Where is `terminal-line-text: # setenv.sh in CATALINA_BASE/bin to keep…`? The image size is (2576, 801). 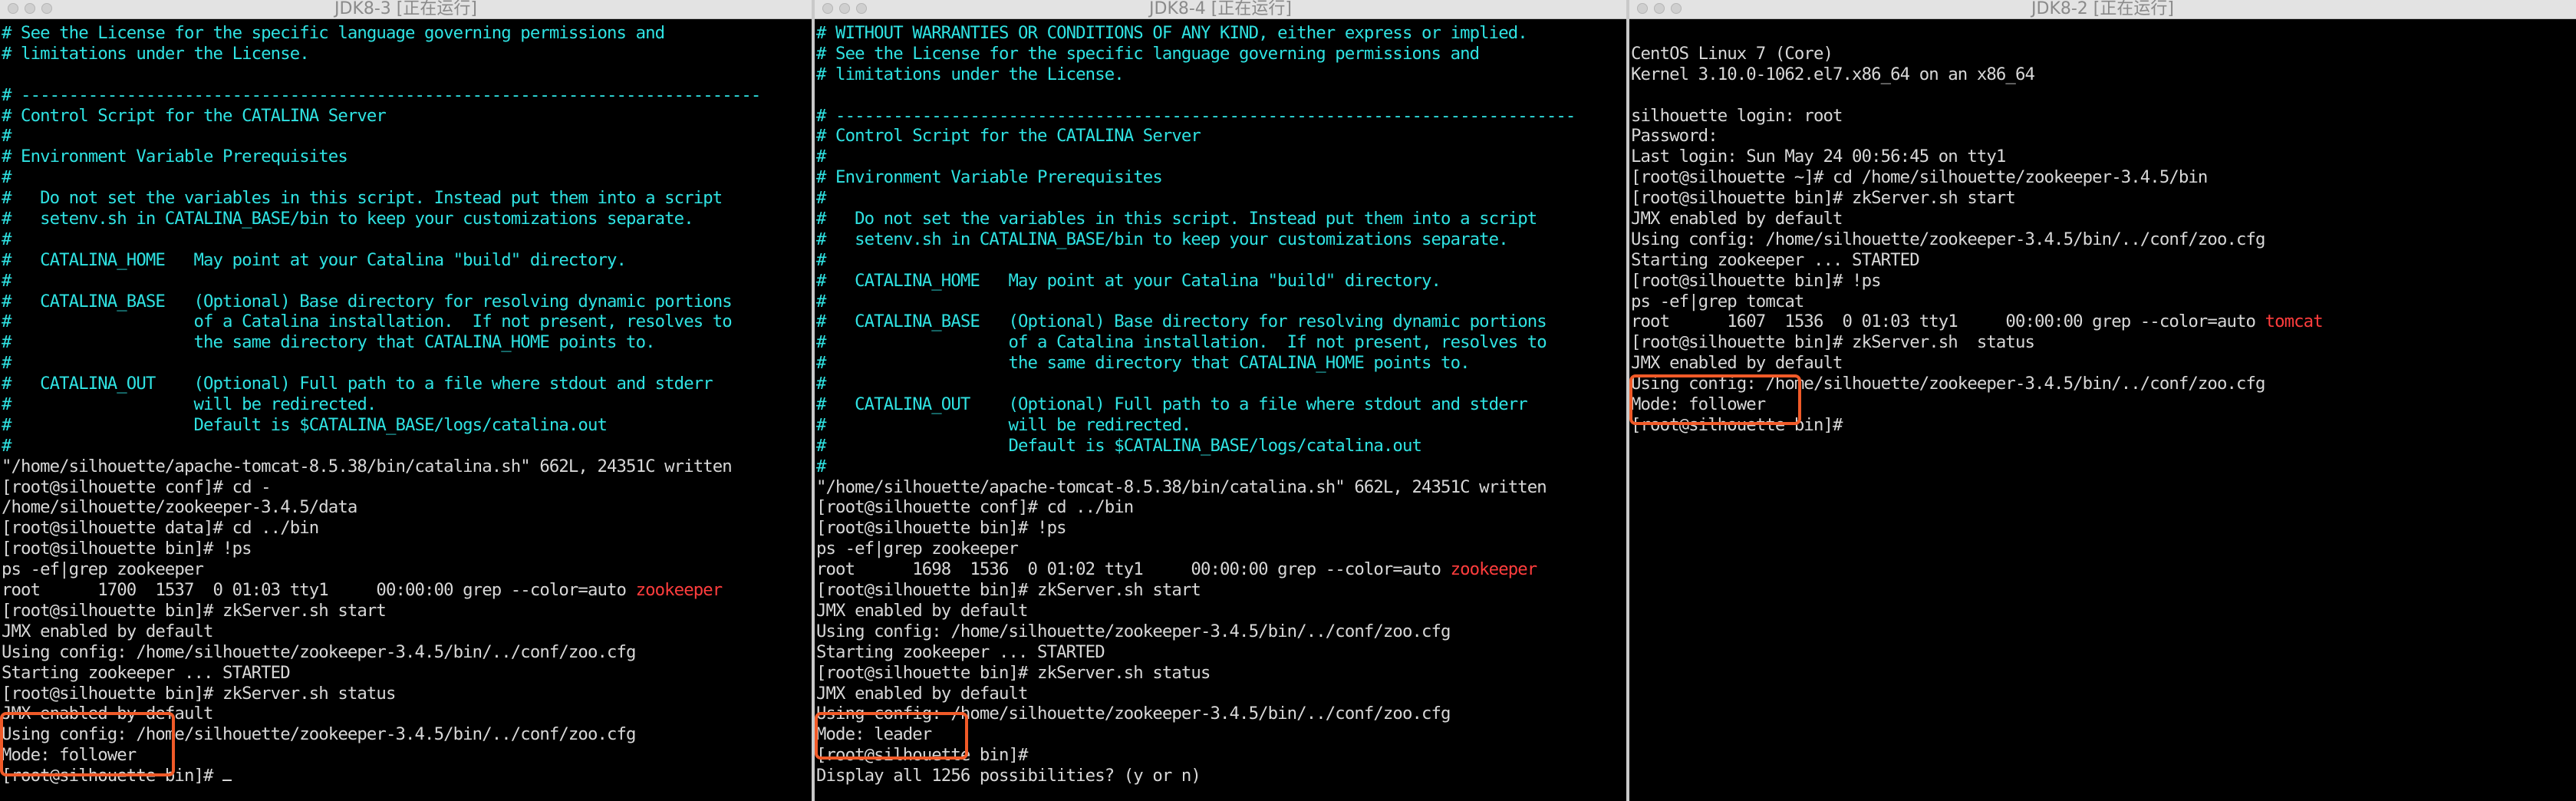 terminal-line-text: # setenv.sh in CATALINA_BASE/bin to keep… is located at coordinates (348, 219).